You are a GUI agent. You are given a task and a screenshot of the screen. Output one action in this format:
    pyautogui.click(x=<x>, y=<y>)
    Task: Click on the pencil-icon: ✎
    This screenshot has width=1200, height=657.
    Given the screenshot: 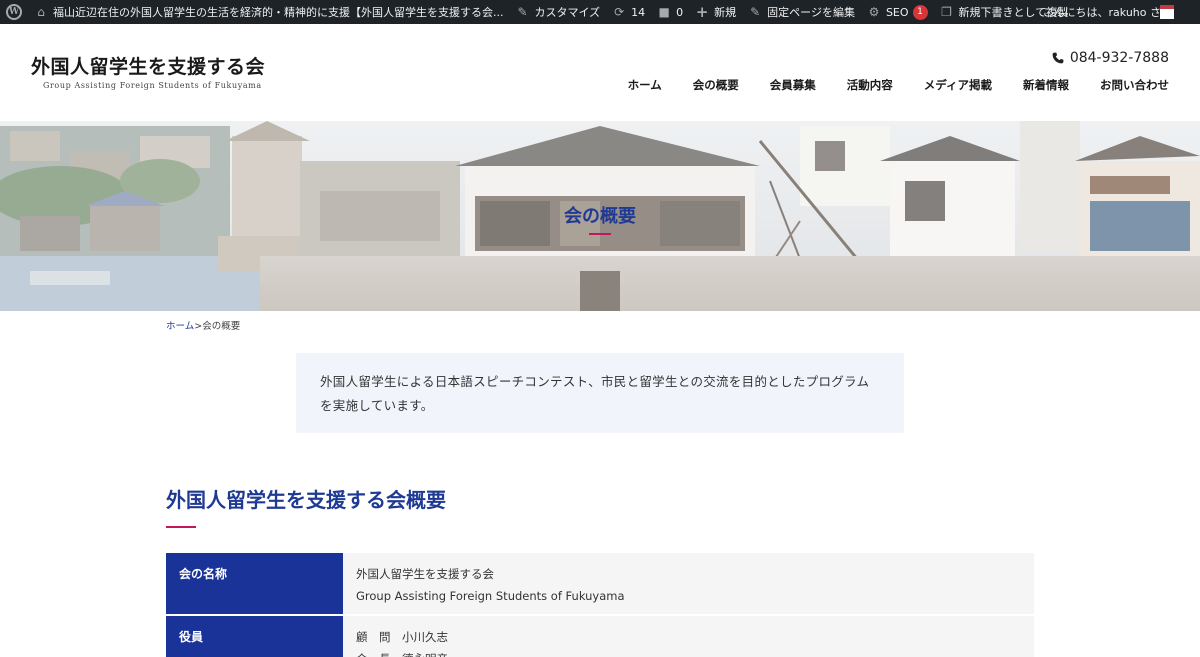 What is the action you would take?
    pyautogui.click(x=755, y=12)
    